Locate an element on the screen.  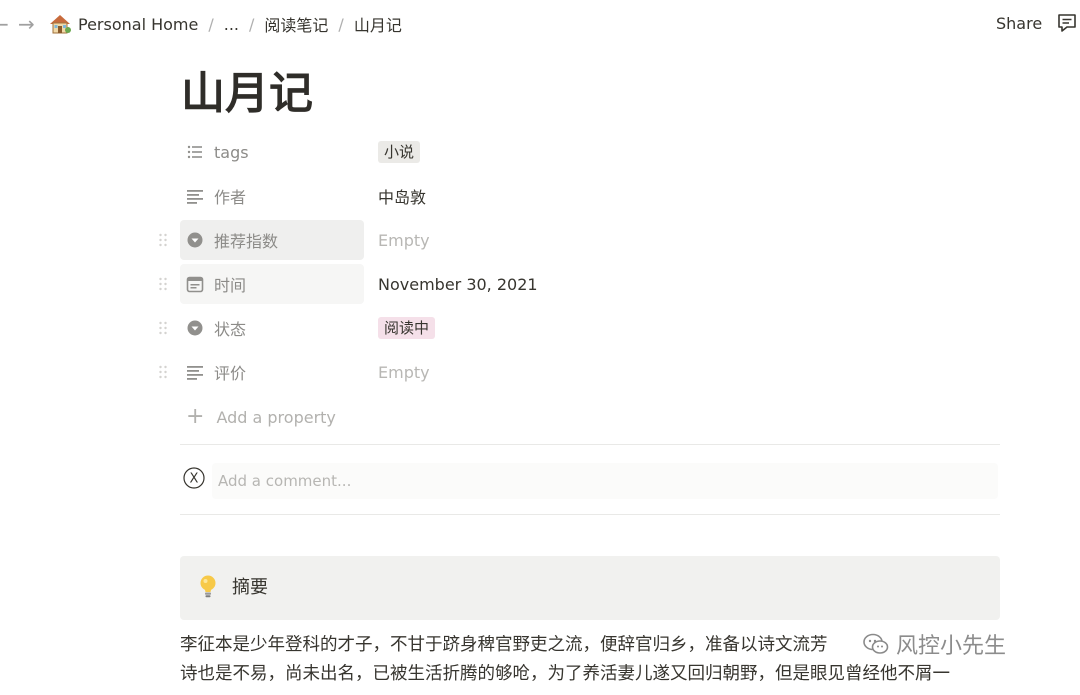
property-row-rating: 推荐指数 Empty is located at coordinates (579, 240).